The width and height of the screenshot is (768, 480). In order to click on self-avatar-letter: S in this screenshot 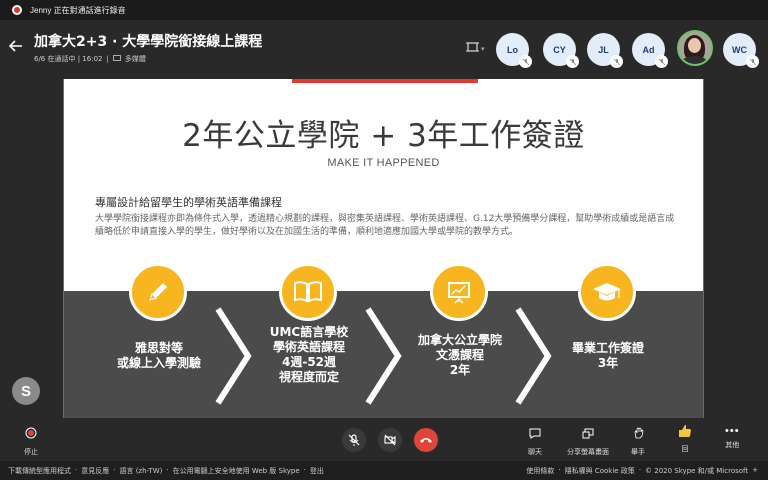, I will do `click(25, 391)`.